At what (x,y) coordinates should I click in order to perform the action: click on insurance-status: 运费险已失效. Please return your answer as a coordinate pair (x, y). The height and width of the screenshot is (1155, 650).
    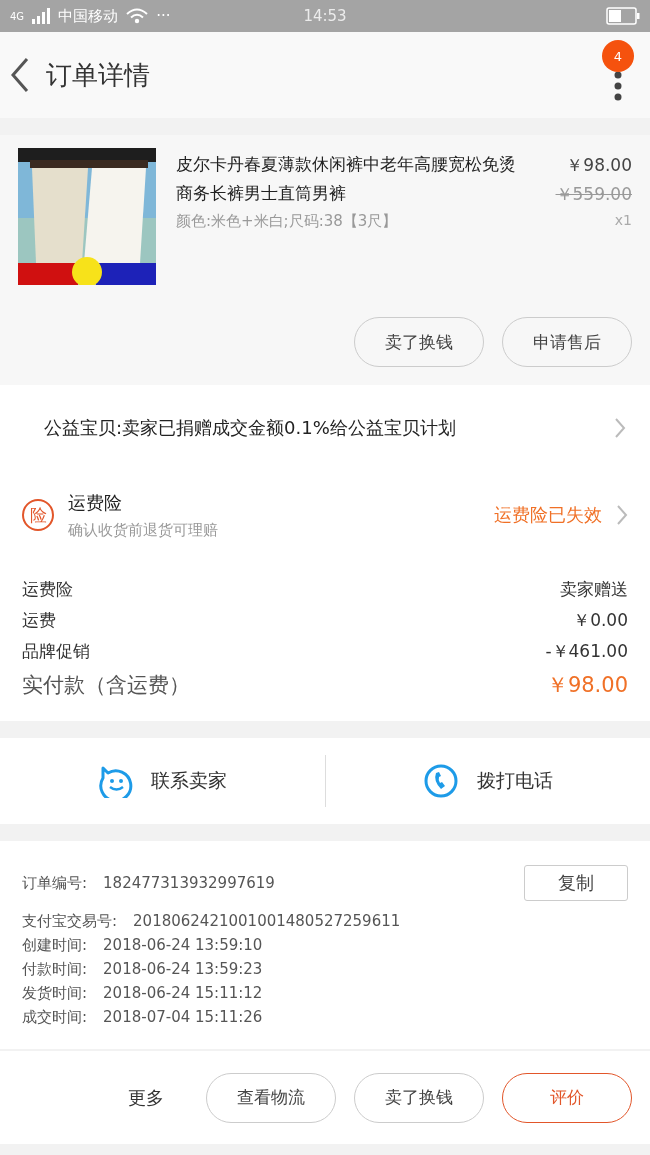
    Looking at the image, I should click on (548, 515).